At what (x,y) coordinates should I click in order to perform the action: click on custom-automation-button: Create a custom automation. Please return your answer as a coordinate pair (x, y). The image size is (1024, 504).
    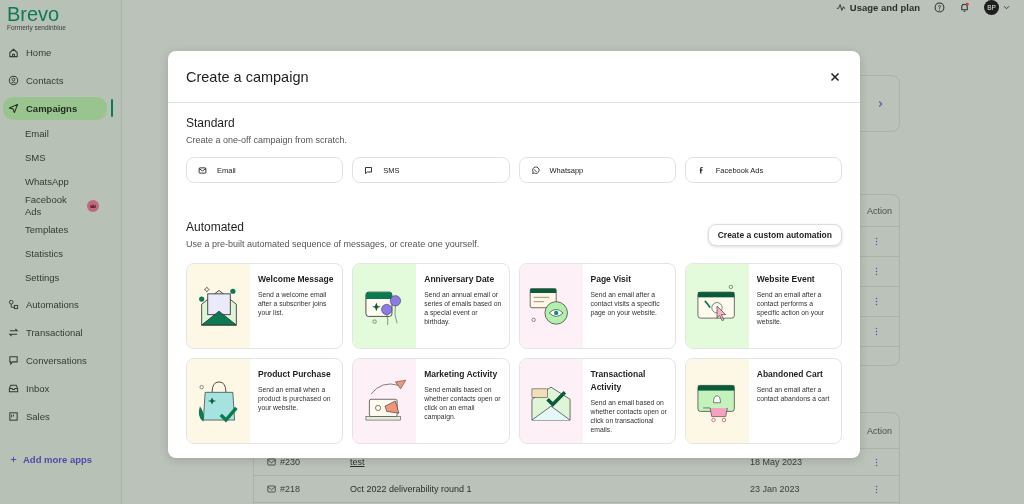
    Looking at the image, I should click on (774, 235).